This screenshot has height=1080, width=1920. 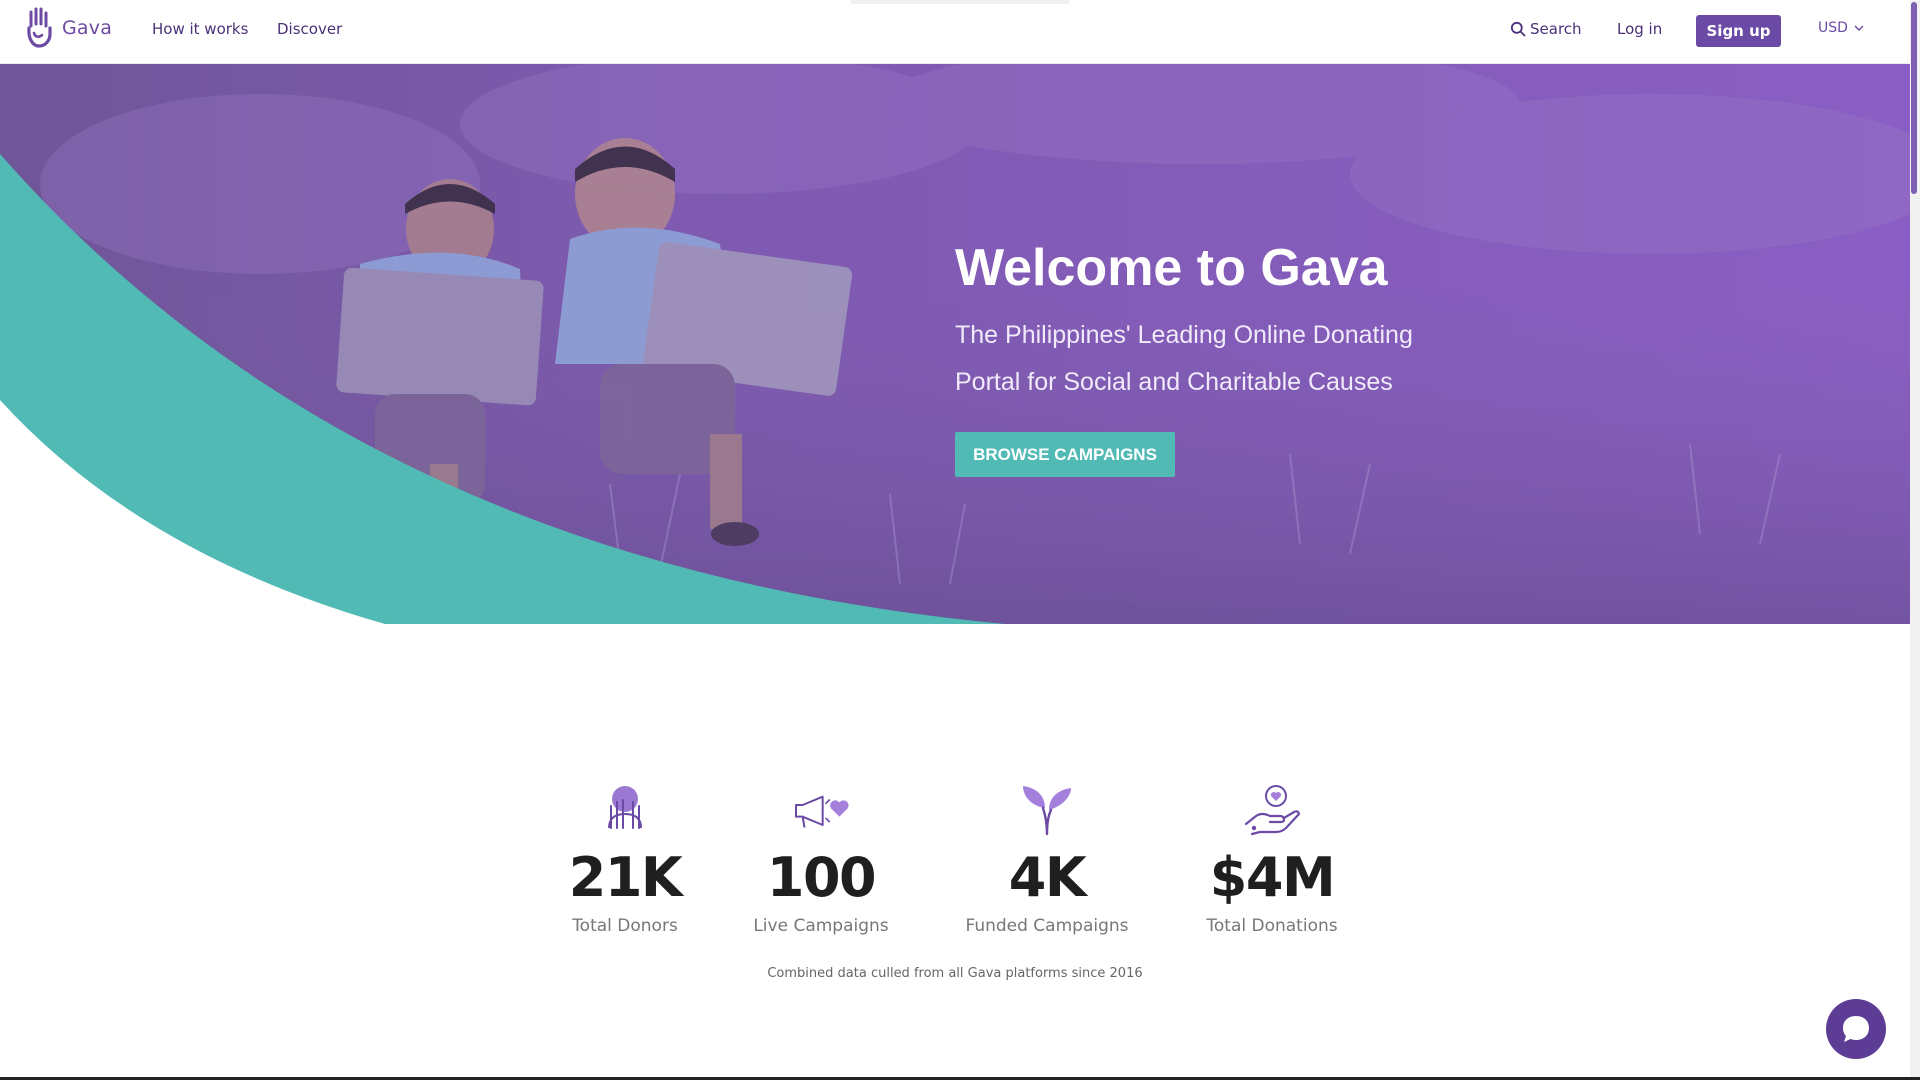 I want to click on search-icon, so click(x=1518, y=29).